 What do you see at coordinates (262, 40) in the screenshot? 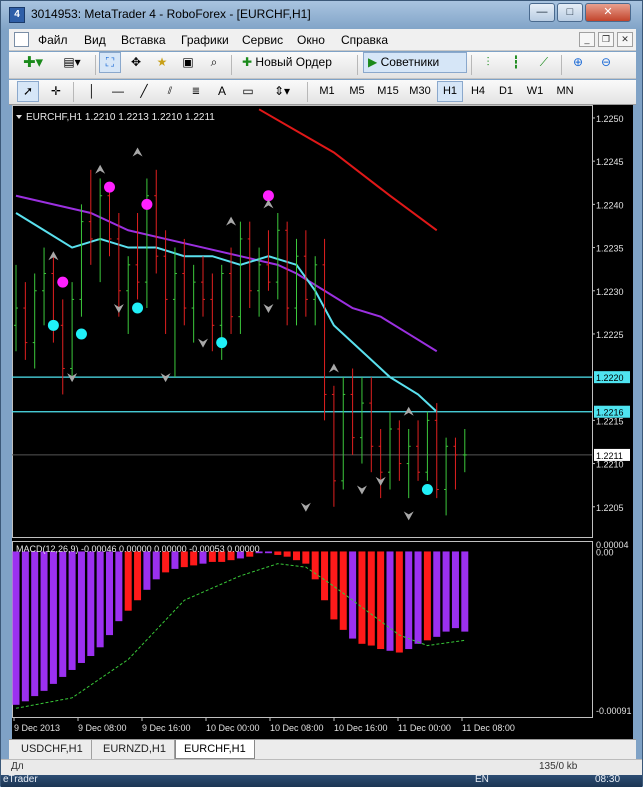
I see `menu-tools: Сервис` at bounding box center [262, 40].